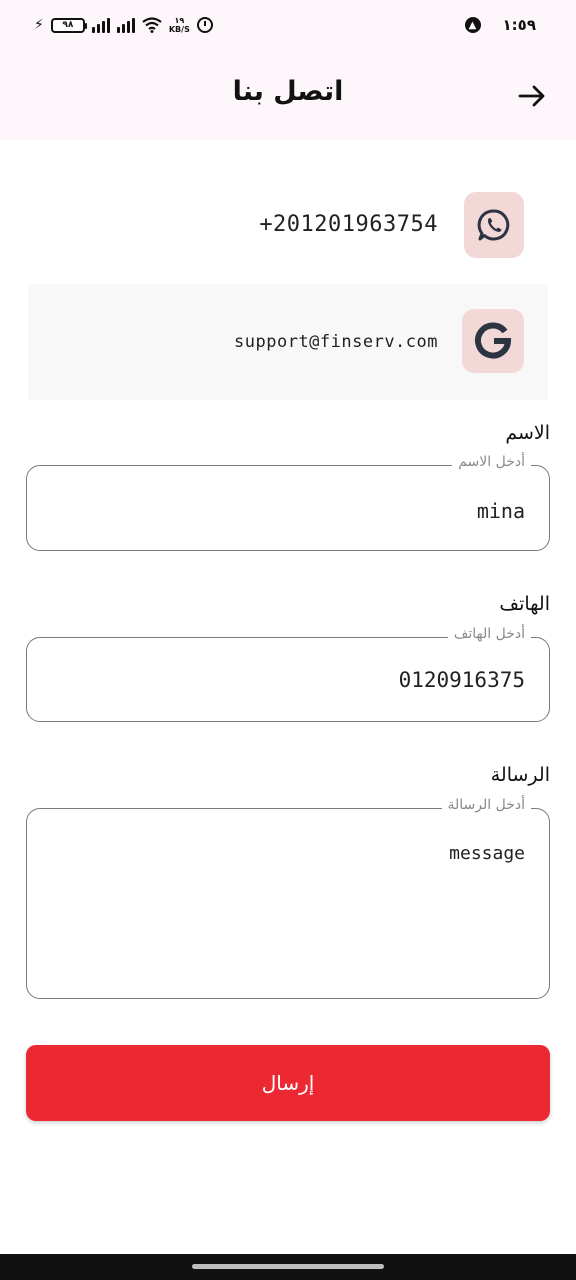 This screenshot has width=576, height=1280. Describe the element at coordinates (461, 680) in the screenshot. I see `phone-value: 0120916375` at that location.